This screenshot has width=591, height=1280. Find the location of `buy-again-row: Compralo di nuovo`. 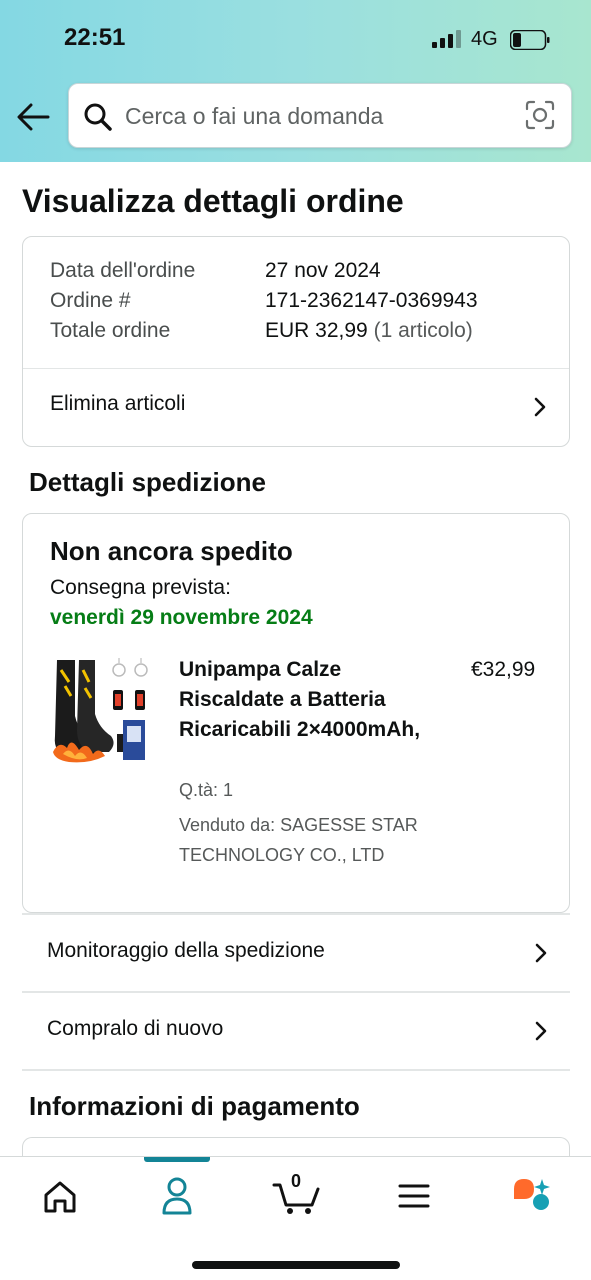

buy-again-row: Compralo di nuovo is located at coordinates (296, 1031).